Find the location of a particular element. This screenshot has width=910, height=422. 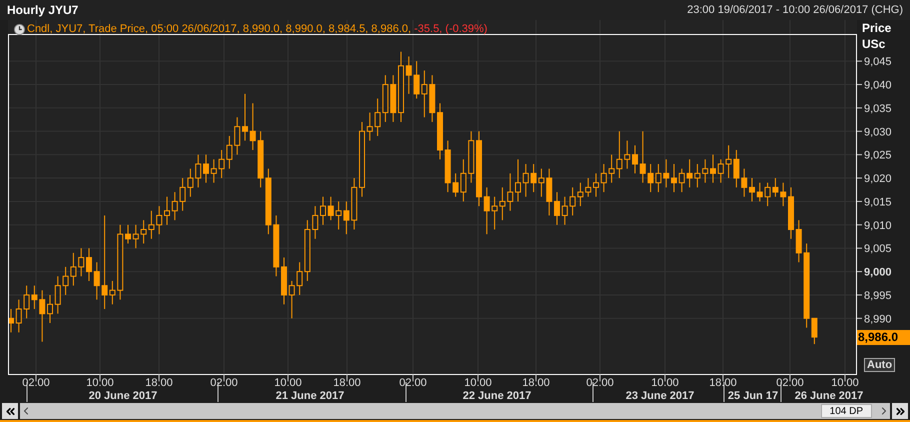

price-label: 9,000 is located at coordinates (878, 272).